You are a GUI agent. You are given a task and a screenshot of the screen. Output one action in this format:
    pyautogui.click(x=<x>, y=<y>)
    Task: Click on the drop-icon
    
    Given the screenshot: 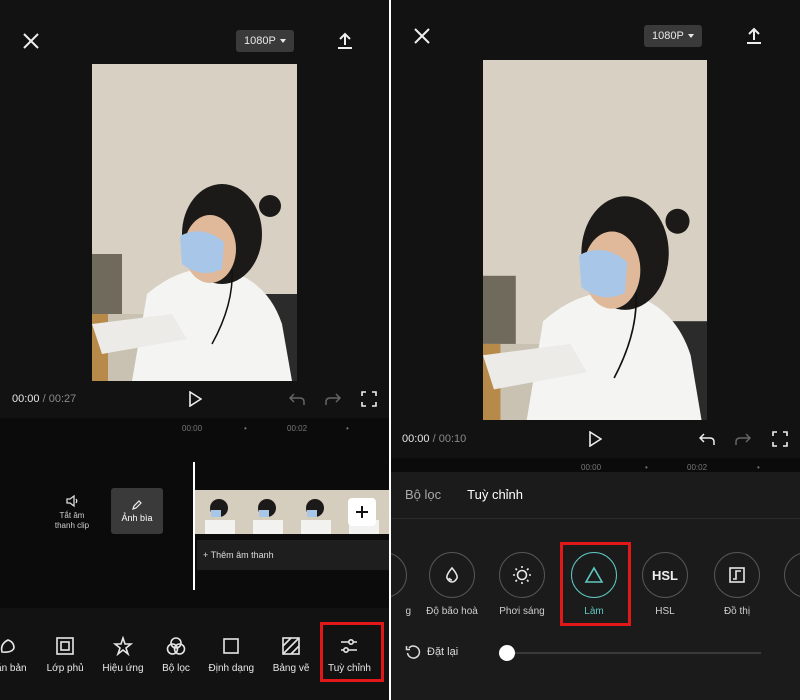 What is the action you would take?
    pyautogui.click(x=452, y=574)
    